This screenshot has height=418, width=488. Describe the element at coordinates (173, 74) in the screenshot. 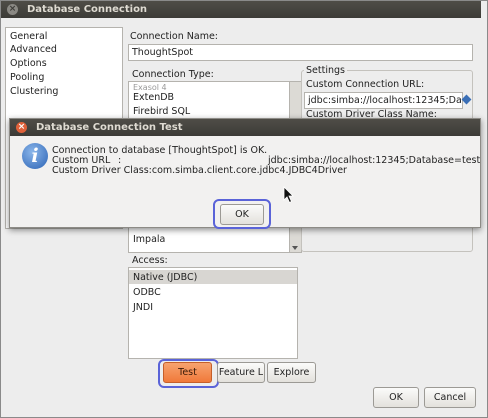

I see `connection-type-label: Connection Type:` at that location.